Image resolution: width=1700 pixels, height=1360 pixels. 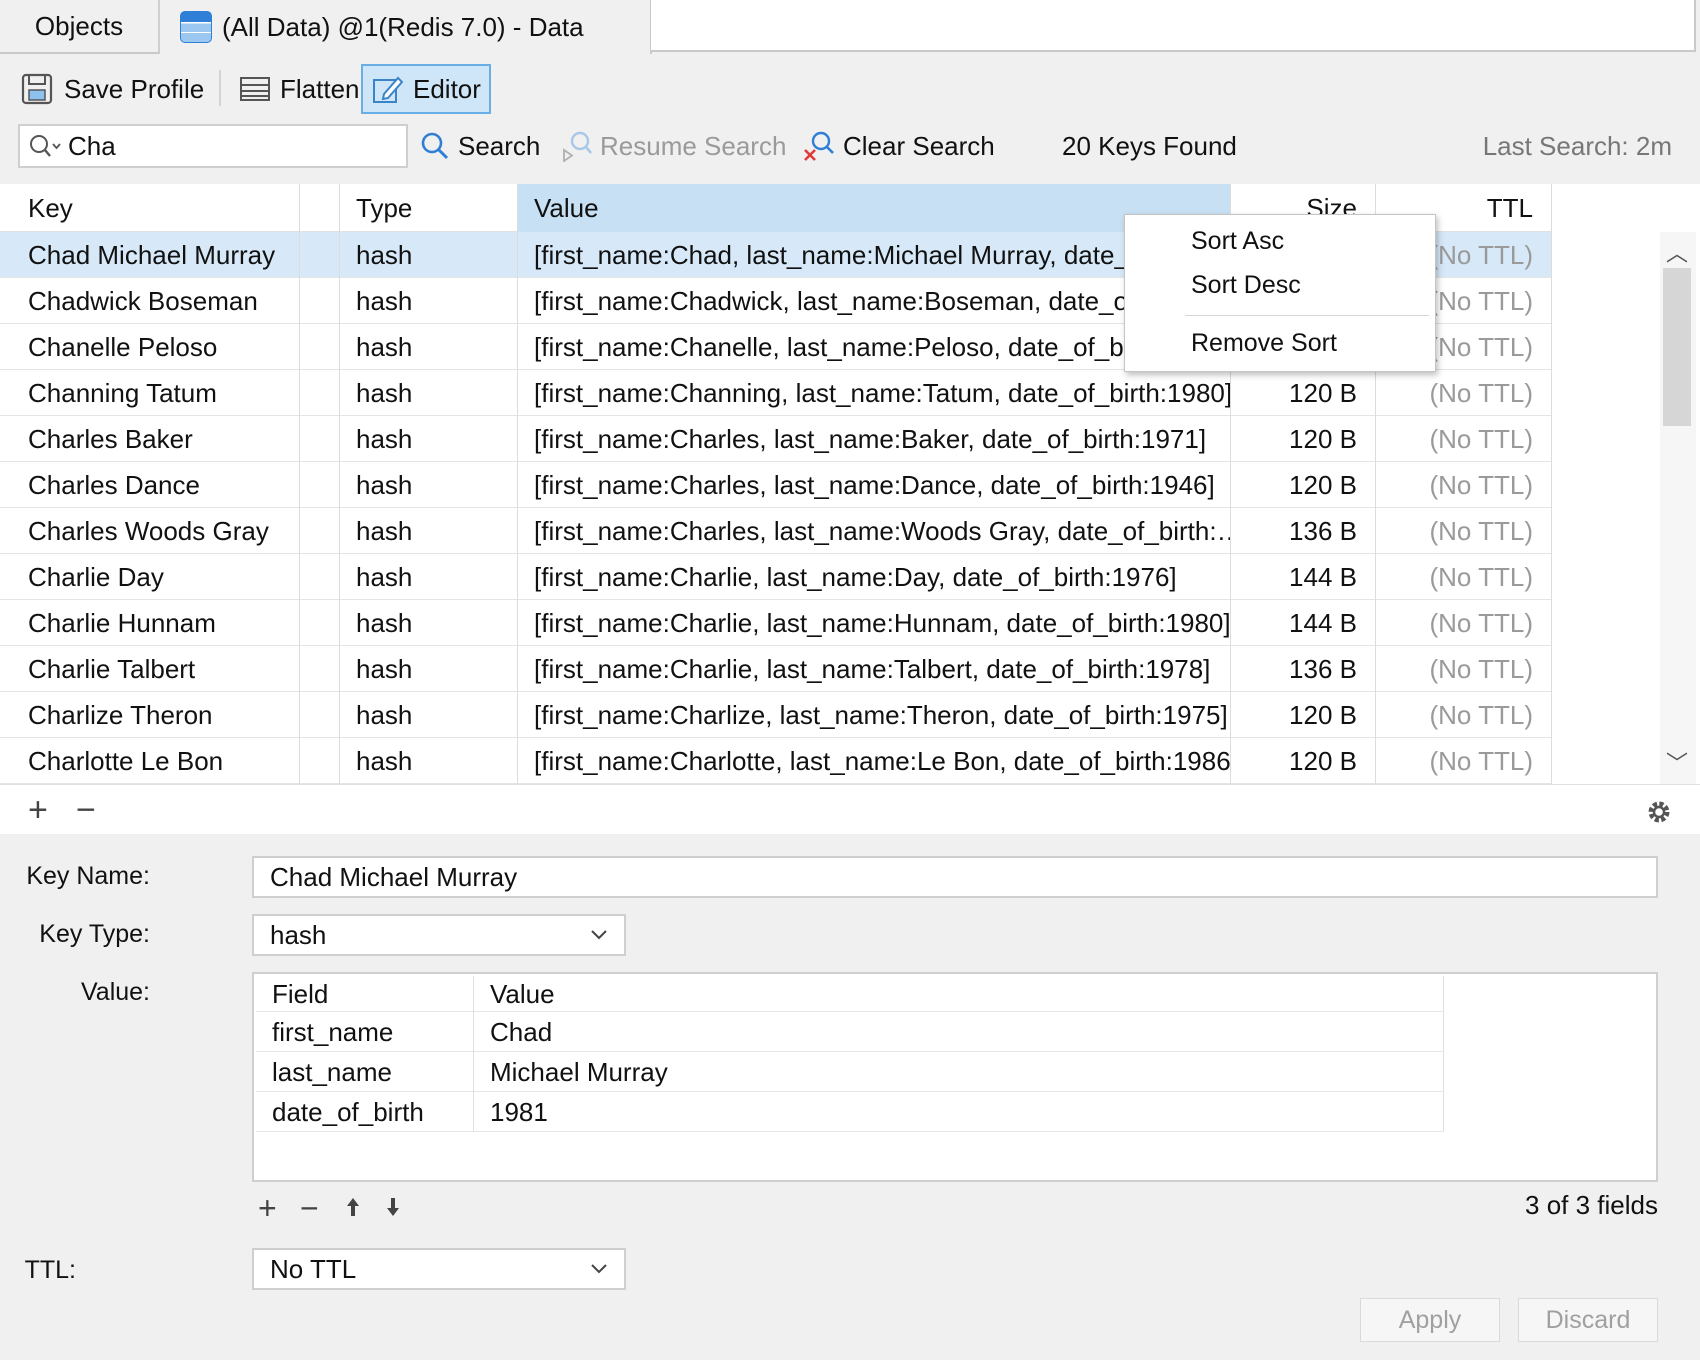 What do you see at coordinates (115, 992) in the screenshot?
I see `value-label: Value:` at bounding box center [115, 992].